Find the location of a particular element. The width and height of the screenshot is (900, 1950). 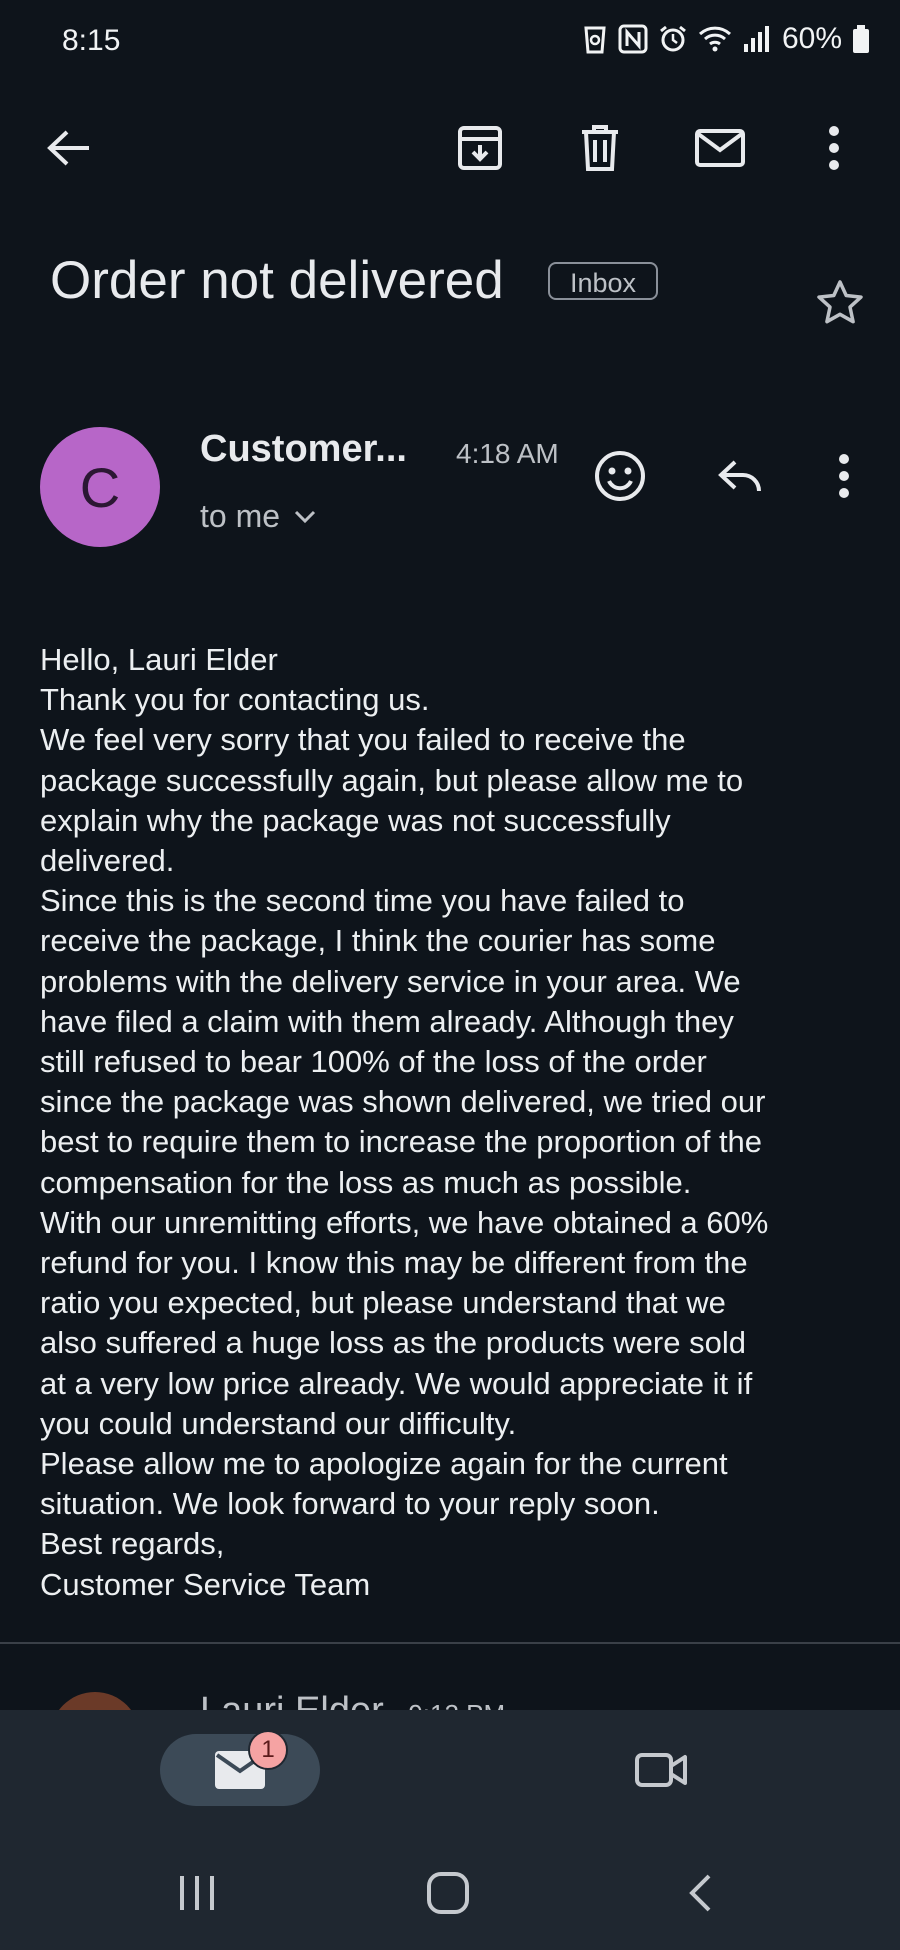

body-line: Thank you for contacting us. is located at coordinates (235, 700).